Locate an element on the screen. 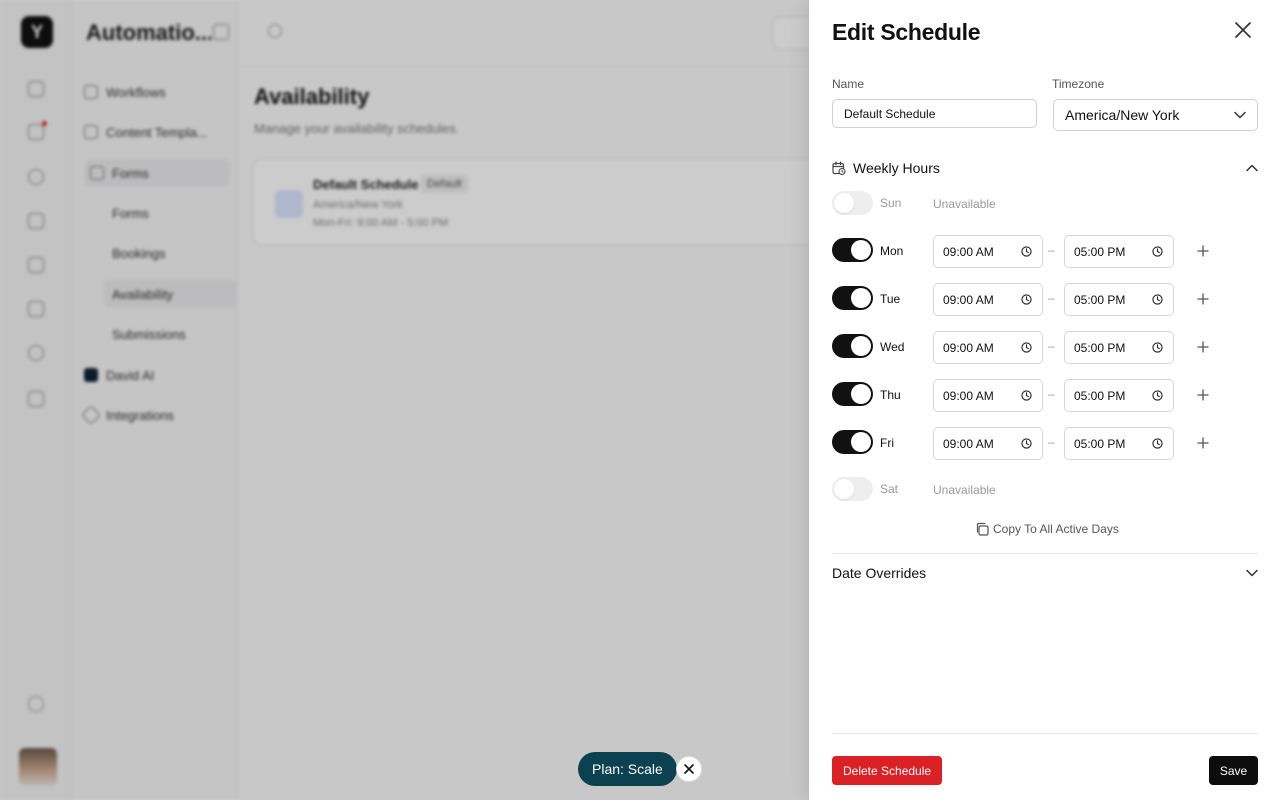 The width and height of the screenshot is (1280, 800). day-row-mon: Mon 09:00 AM – 05:00 PM is located at coordinates (1045, 253).